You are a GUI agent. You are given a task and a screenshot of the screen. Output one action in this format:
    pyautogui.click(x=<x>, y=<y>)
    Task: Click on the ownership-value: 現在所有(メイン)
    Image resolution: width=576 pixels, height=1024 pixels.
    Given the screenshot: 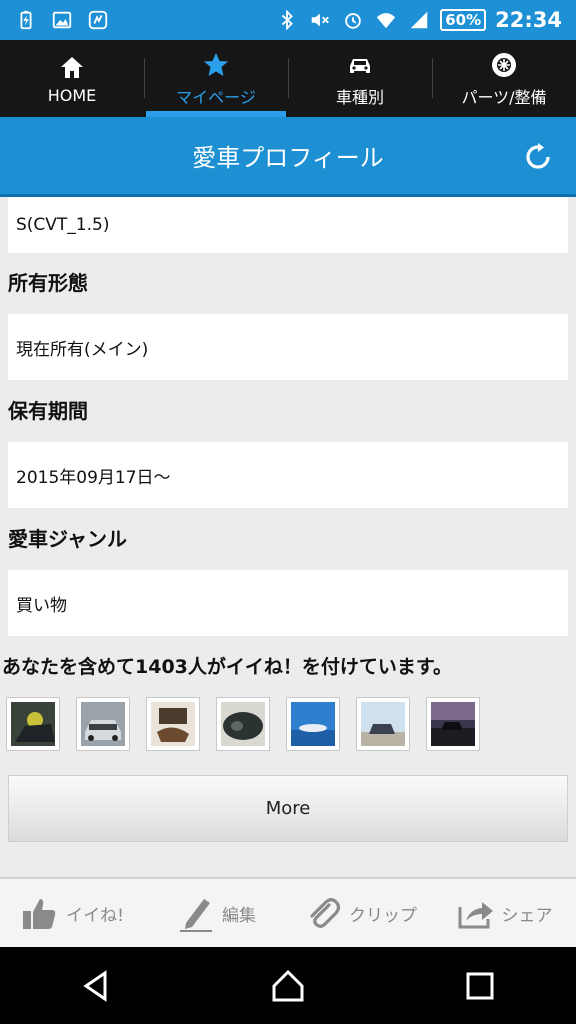 What is the action you would take?
    pyautogui.click(x=82, y=349)
    